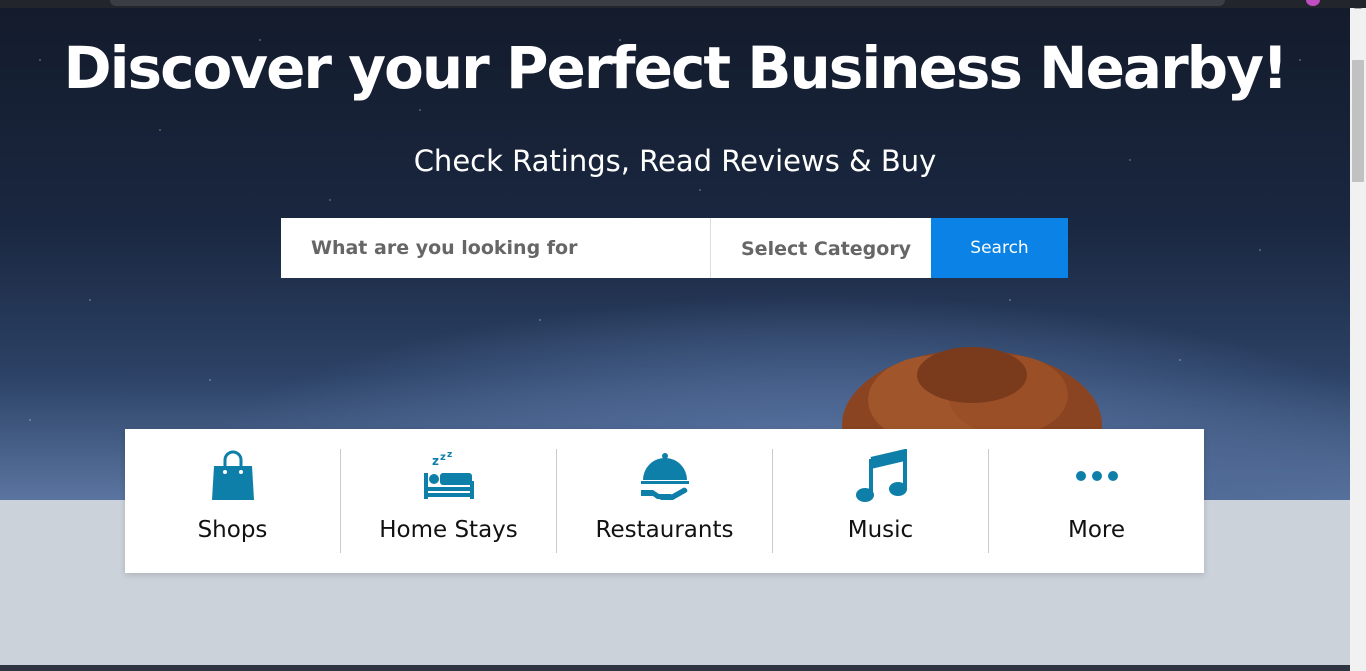 This screenshot has width=1366, height=671. I want to click on category-more: More, so click(1096, 501).